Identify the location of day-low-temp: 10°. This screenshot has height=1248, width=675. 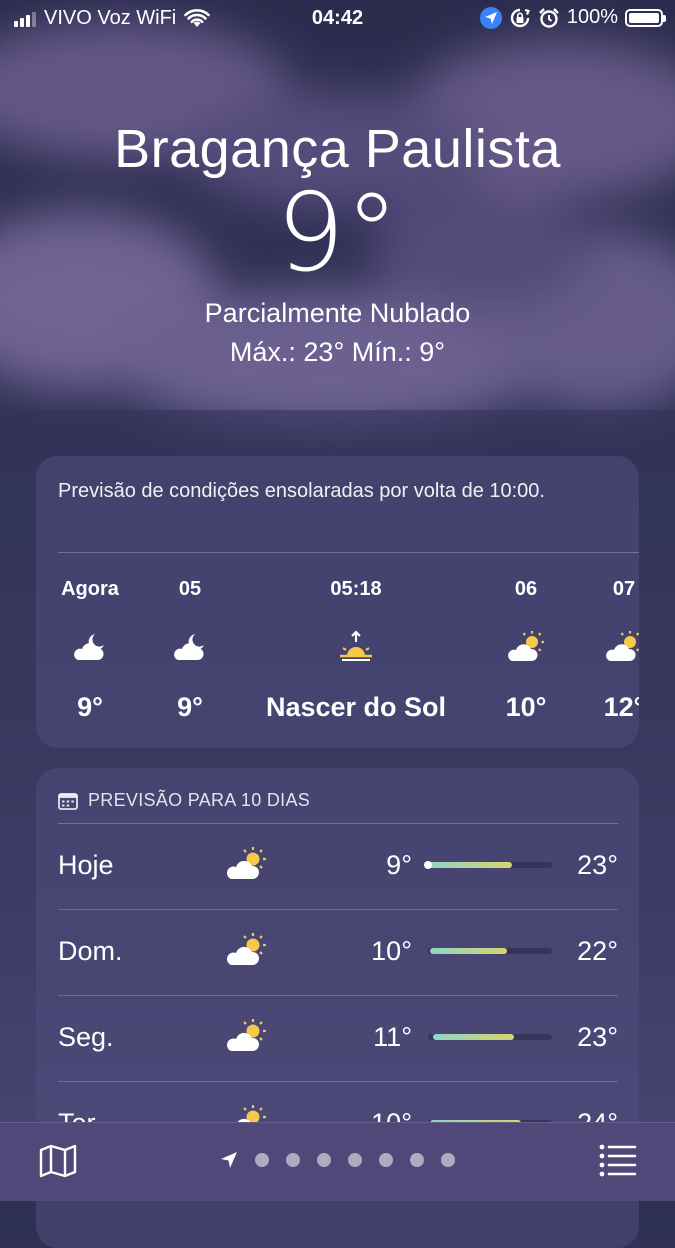
(391, 951).